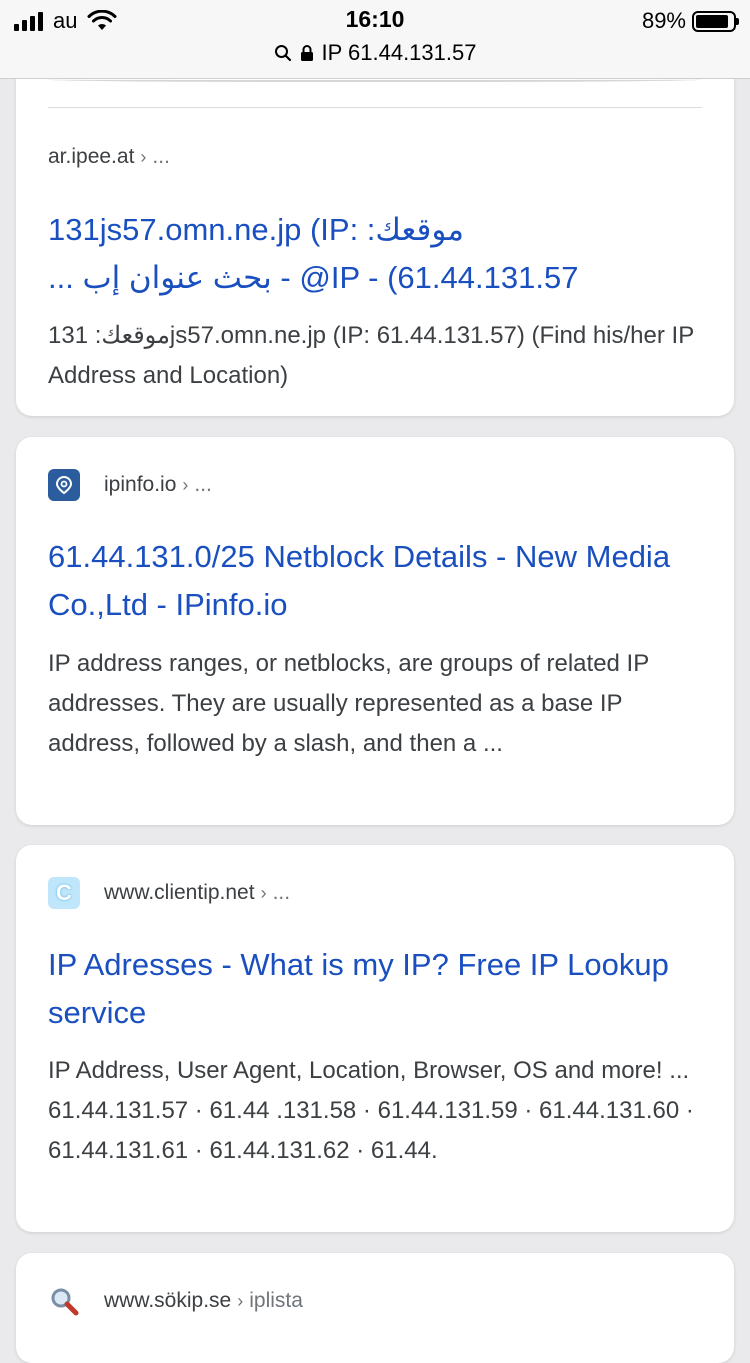  I want to click on result-divider, so click(375, 107).